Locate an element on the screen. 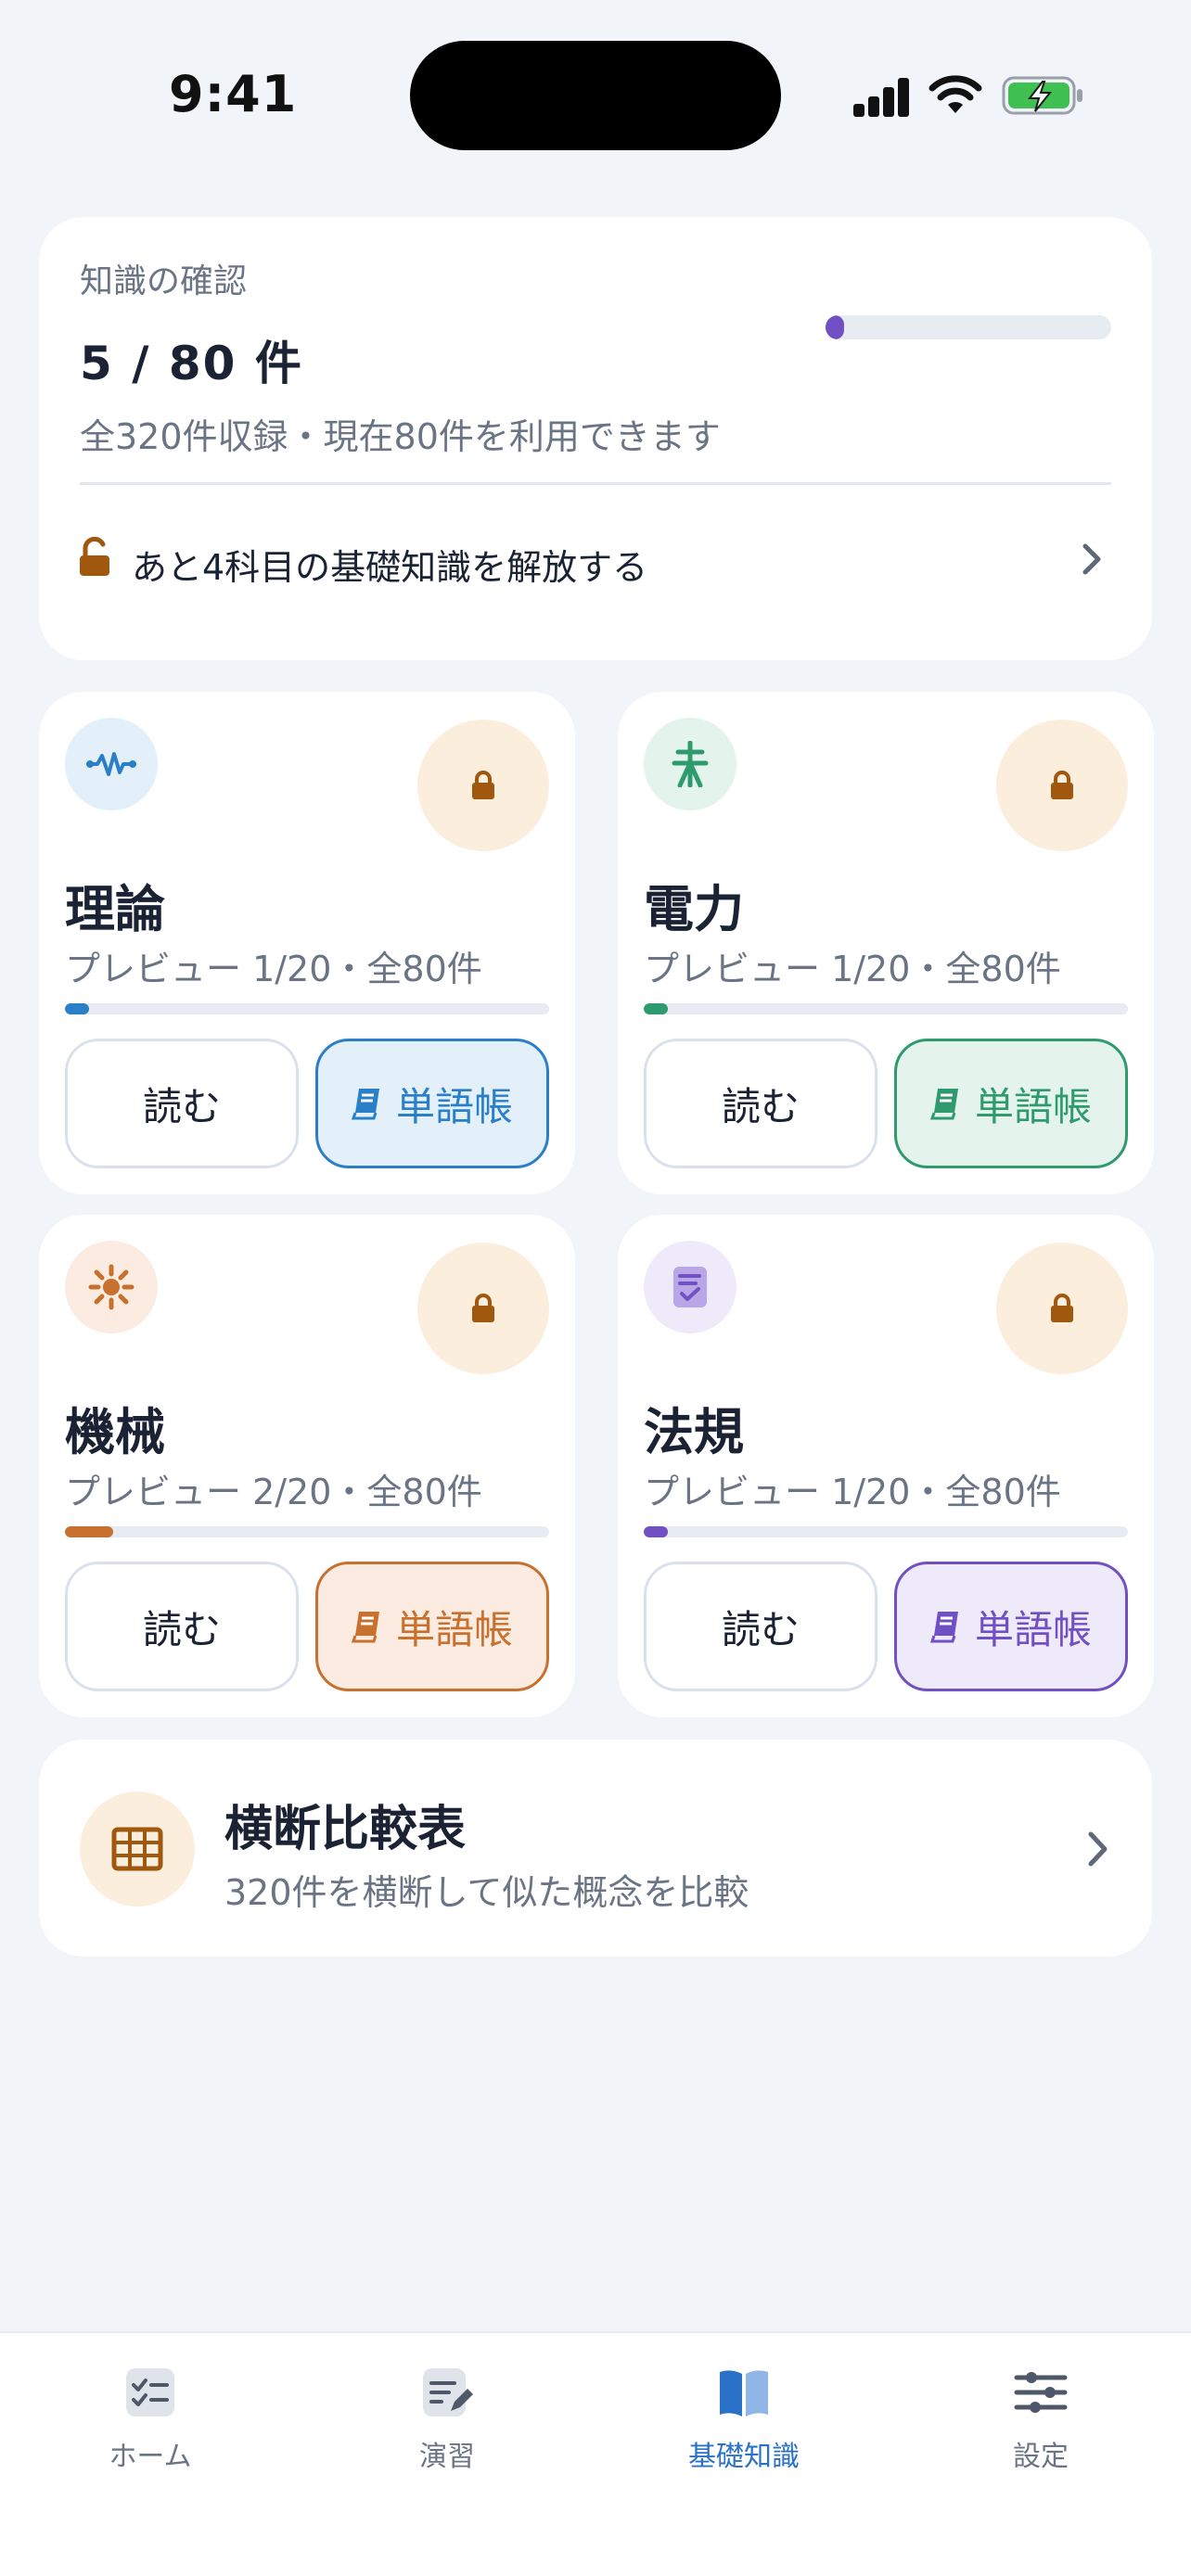  subject-title: 法規 is located at coordinates (694, 1432).